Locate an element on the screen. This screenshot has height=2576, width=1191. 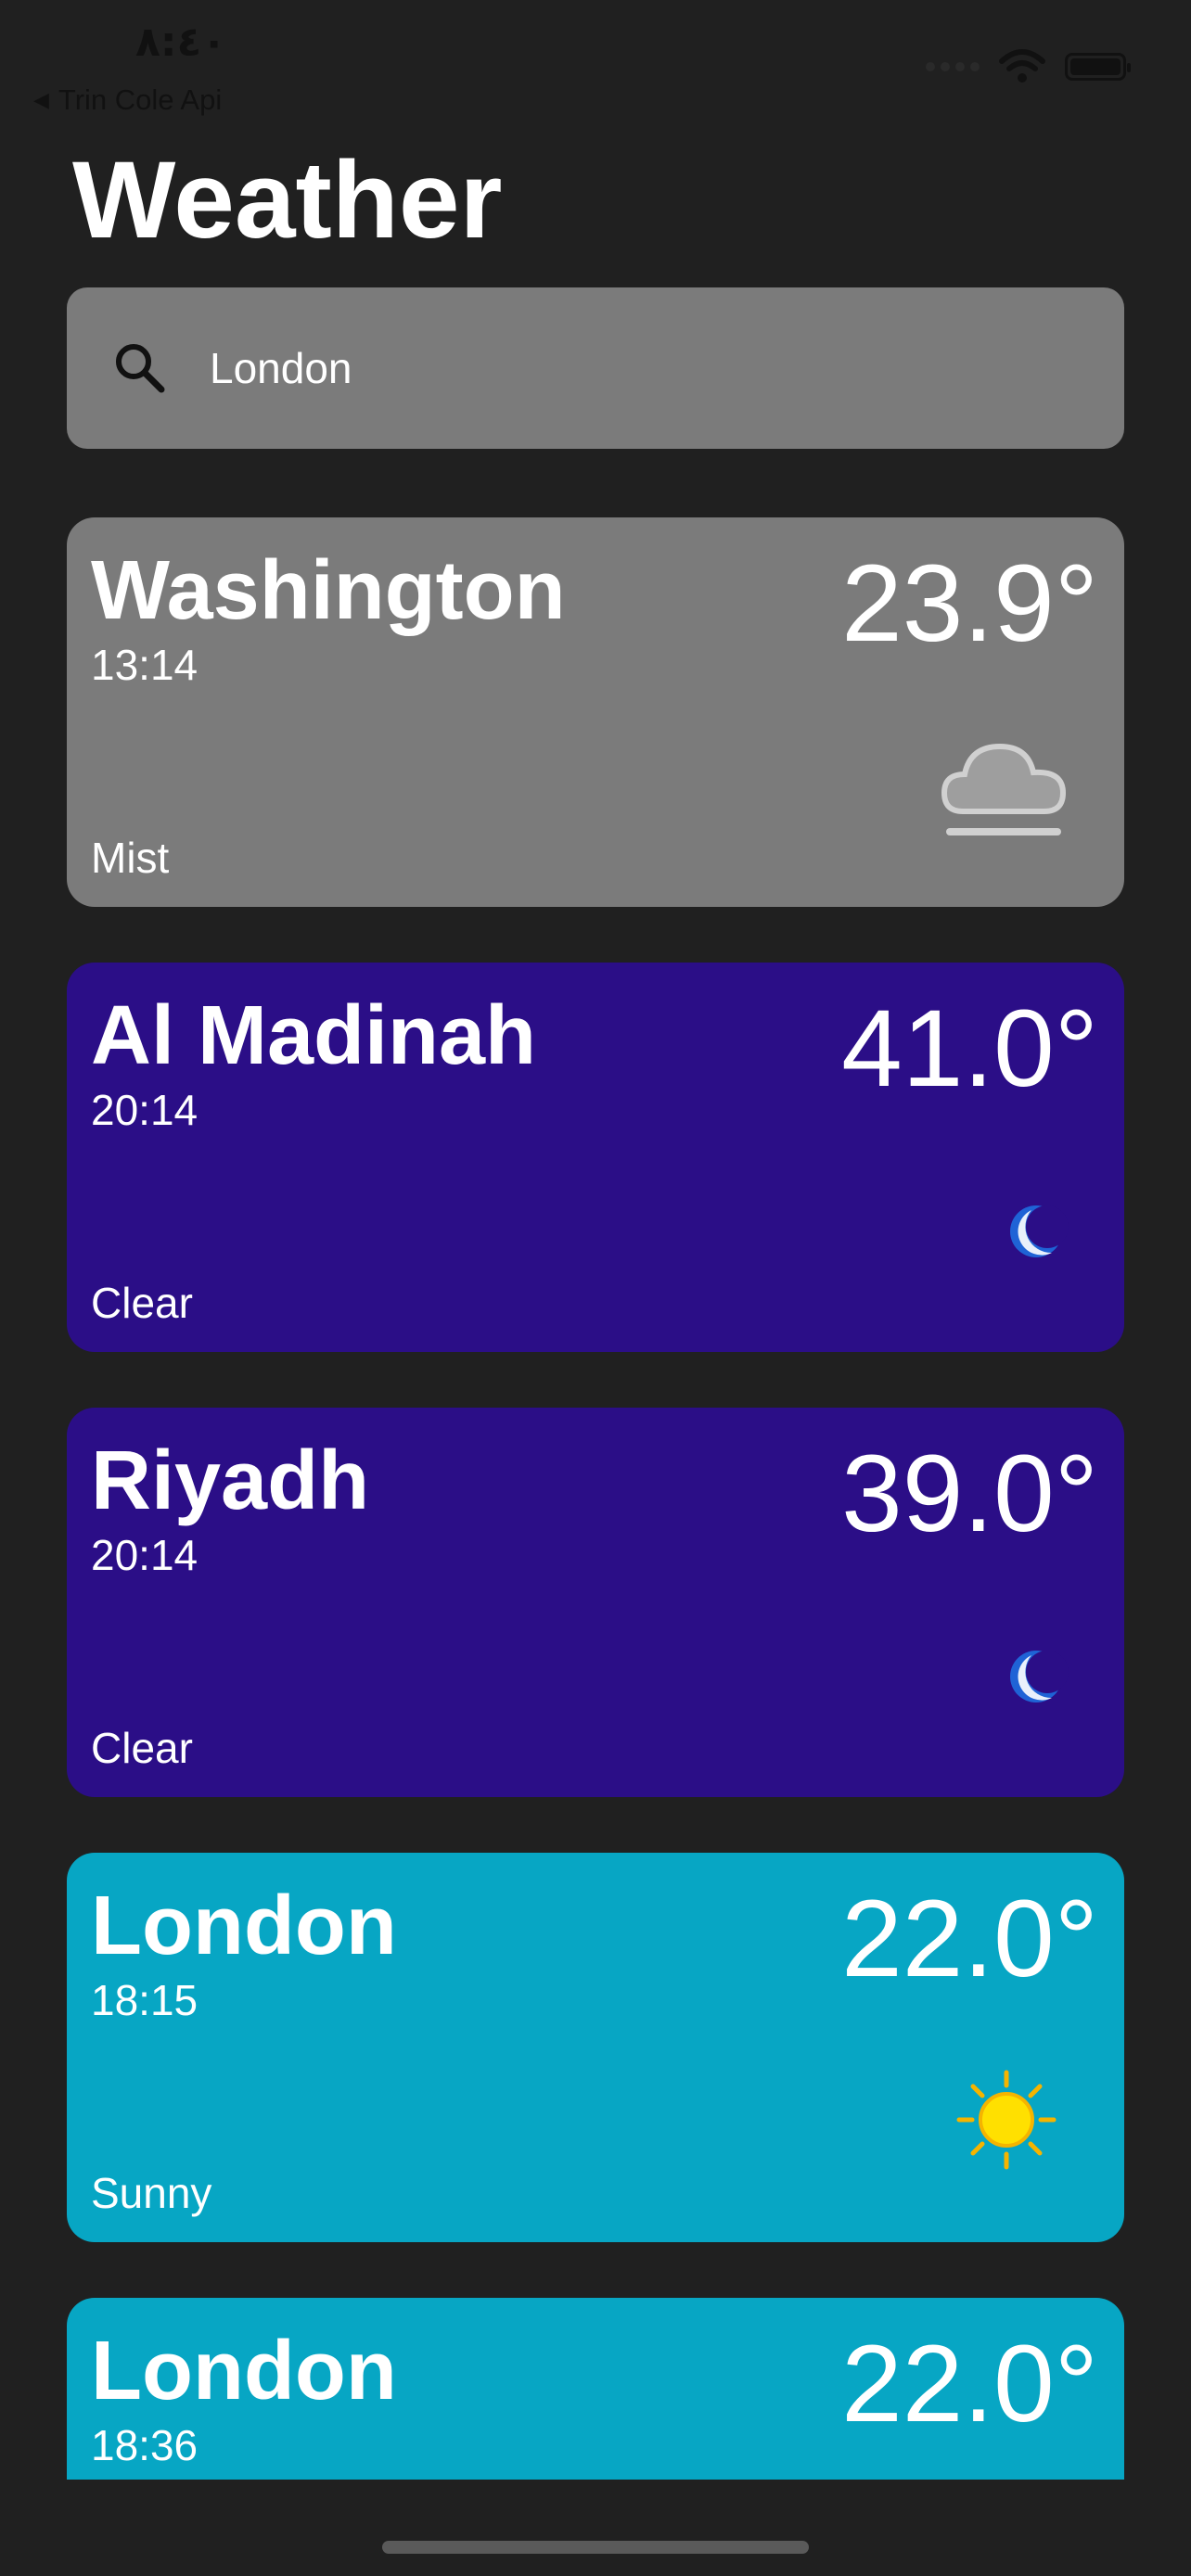
page-title: Weather is located at coordinates (287, 200).